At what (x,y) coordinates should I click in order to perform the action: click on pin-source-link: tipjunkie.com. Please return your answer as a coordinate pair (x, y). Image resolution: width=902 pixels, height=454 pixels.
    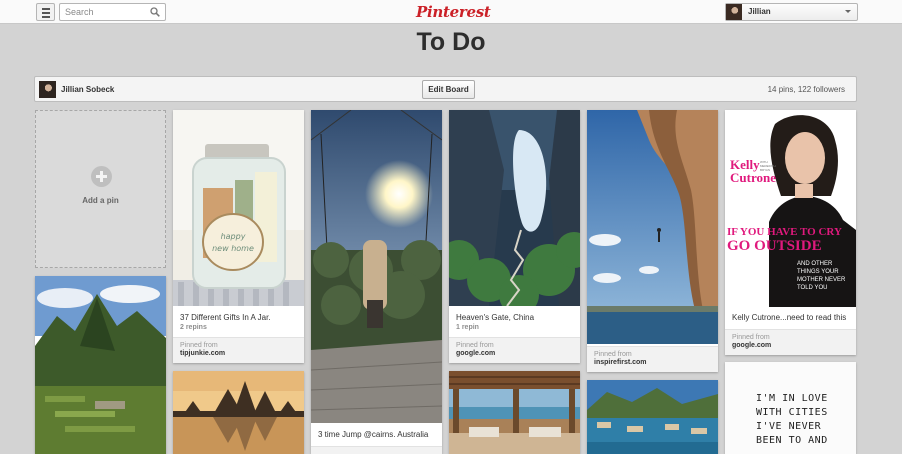
    Looking at the image, I should click on (202, 353).